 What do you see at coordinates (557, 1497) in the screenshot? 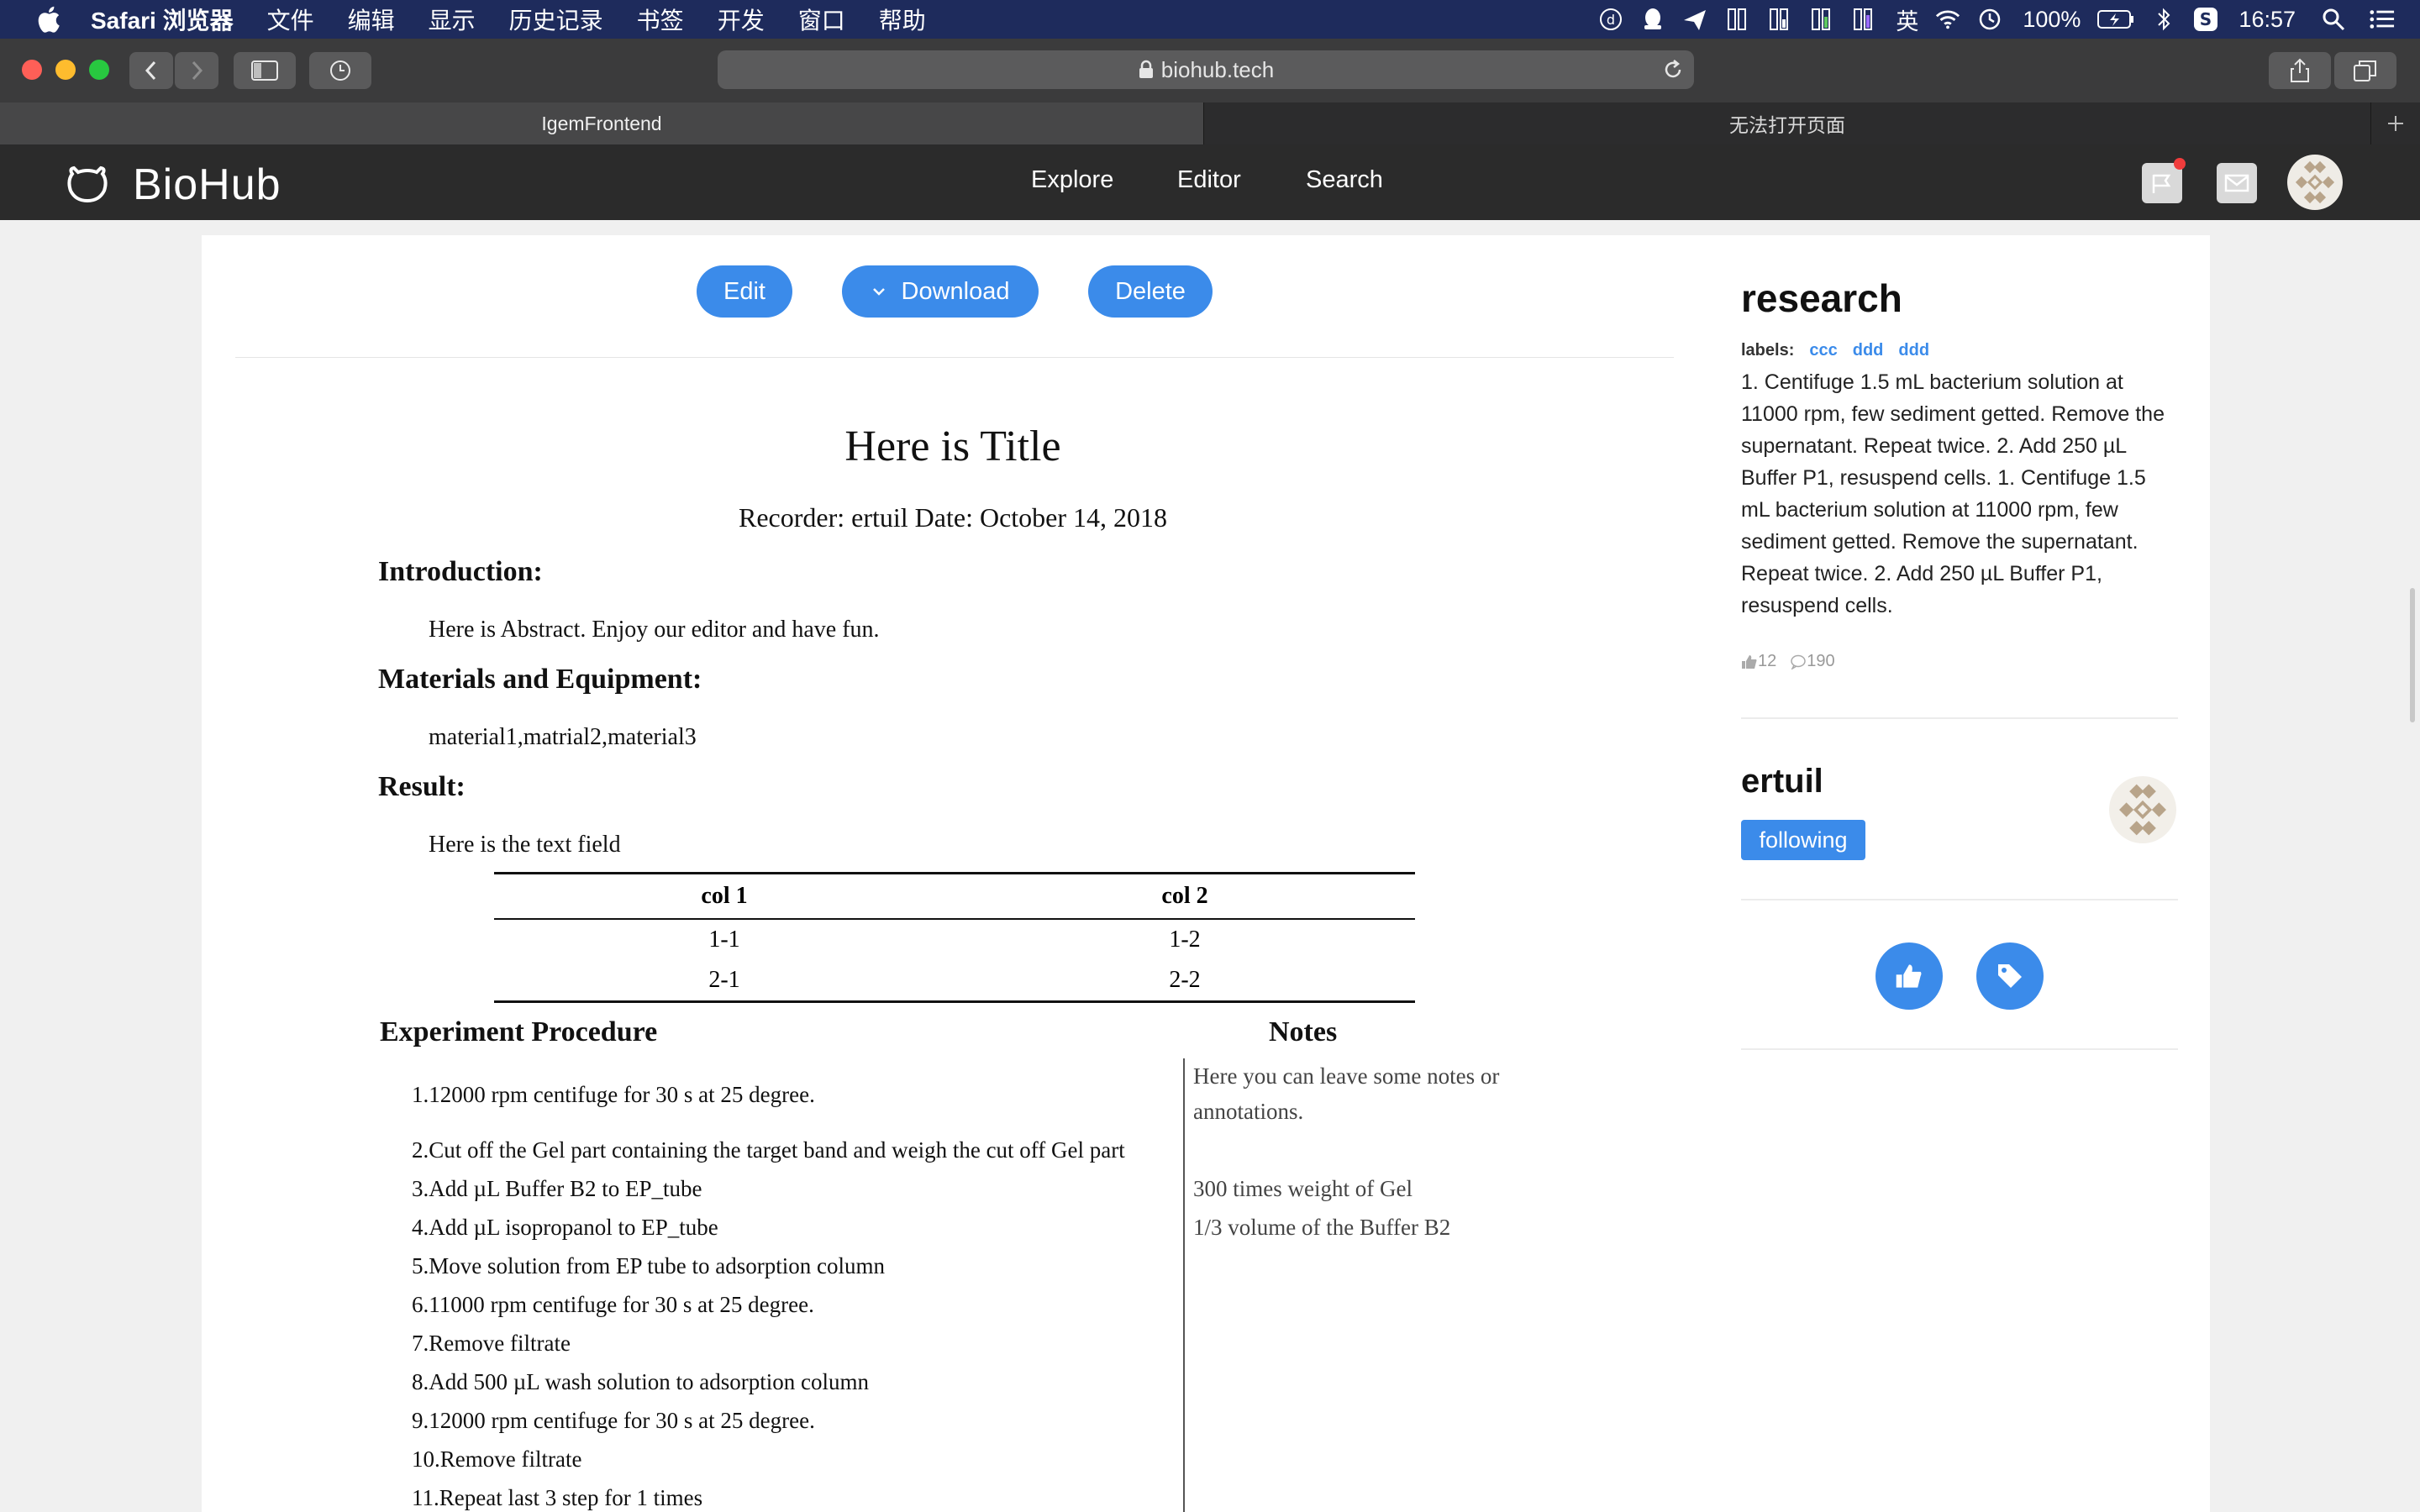
I see `procedure-step: 11.Repeat last 3 step for 1 times` at bounding box center [557, 1497].